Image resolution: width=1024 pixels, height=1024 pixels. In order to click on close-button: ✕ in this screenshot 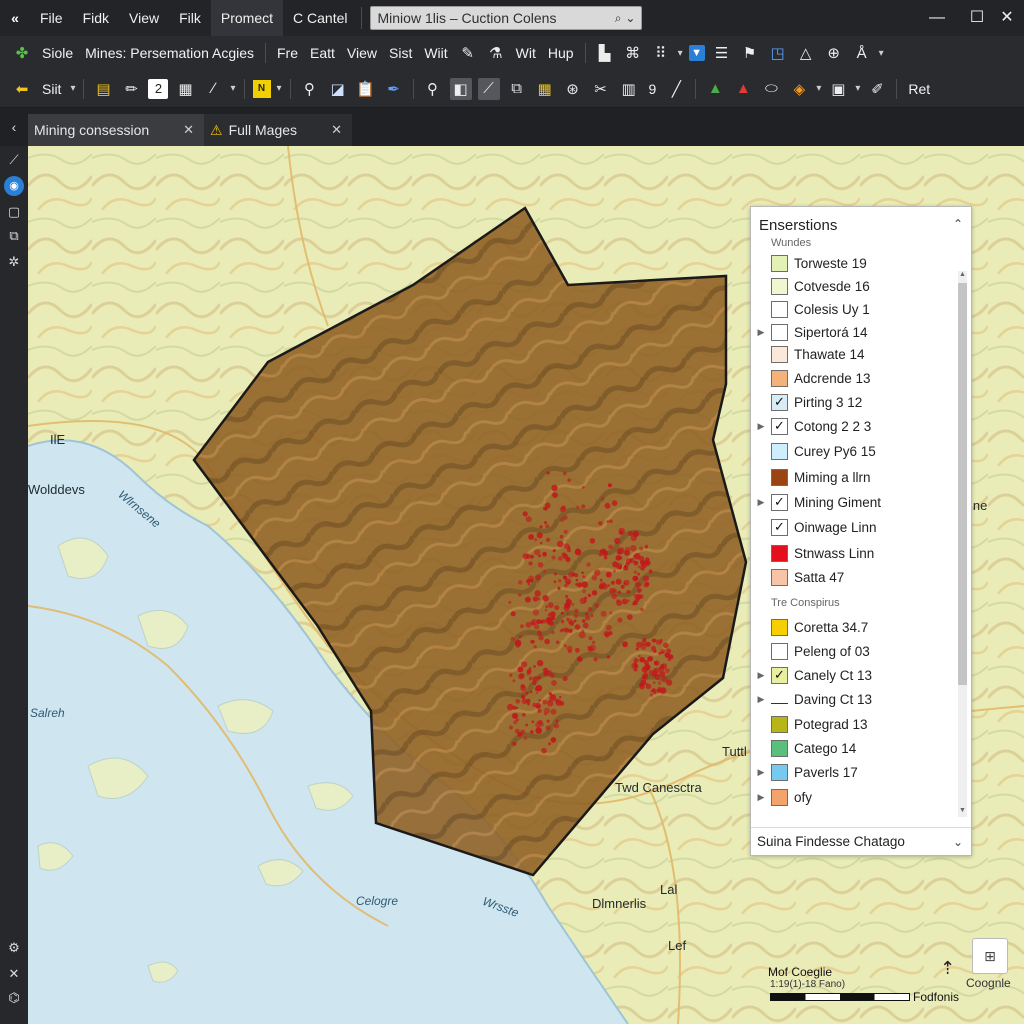, I will do `click(1004, 18)`.